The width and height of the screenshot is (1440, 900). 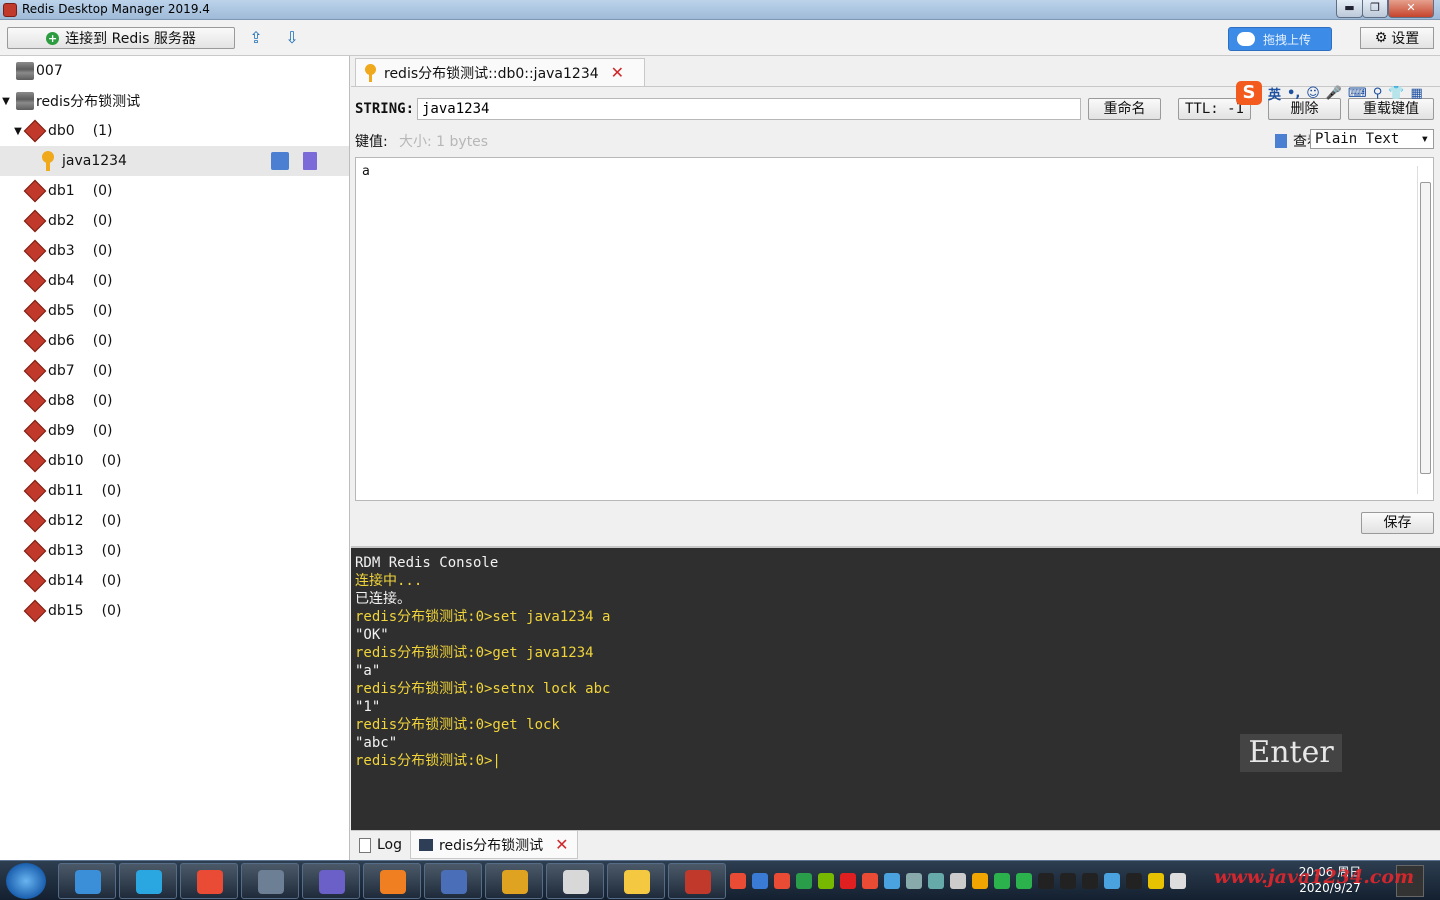 I want to click on tree-db-db0: ▼ db0 (1), so click(x=174, y=131).